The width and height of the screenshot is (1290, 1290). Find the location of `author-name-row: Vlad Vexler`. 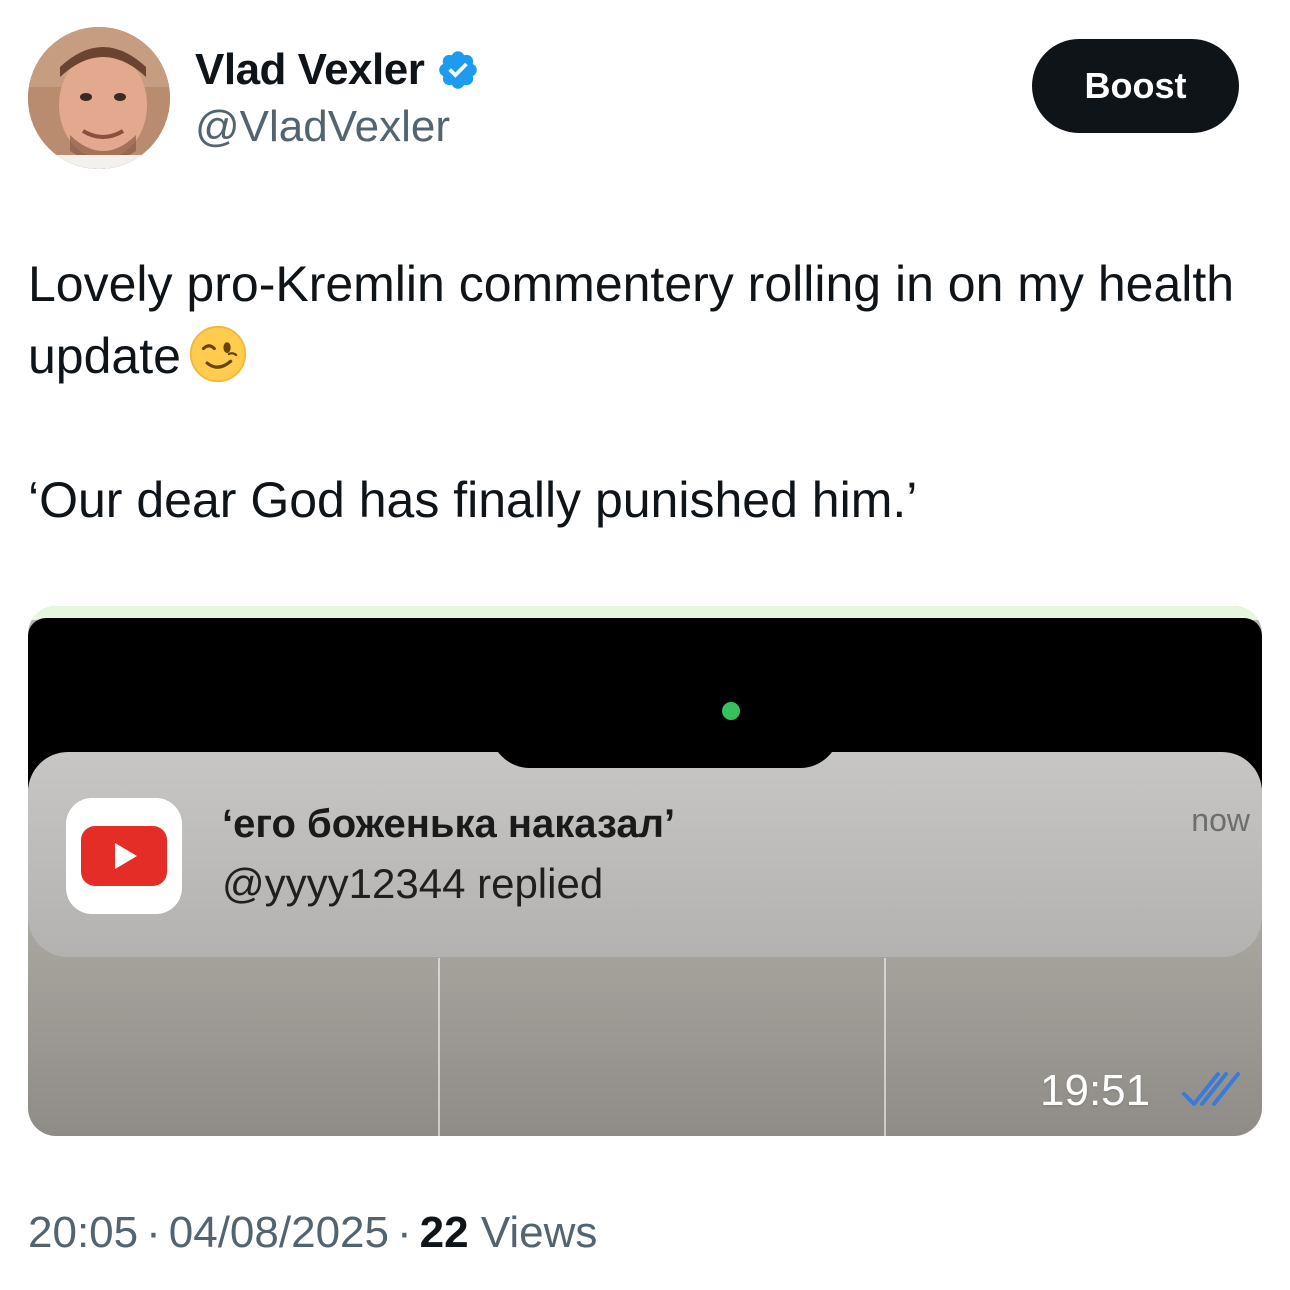

author-name-row: Vlad Vexler is located at coordinates (337, 70).